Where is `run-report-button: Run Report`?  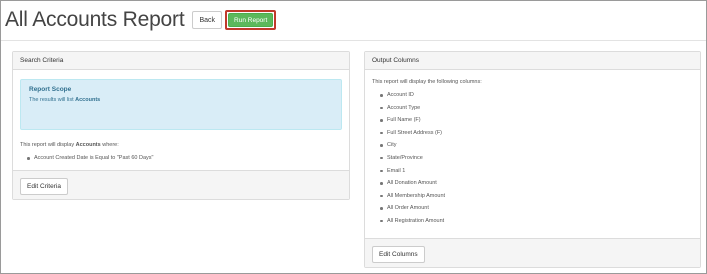
run-report-button: Run Report is located at coordinates (251, 20).